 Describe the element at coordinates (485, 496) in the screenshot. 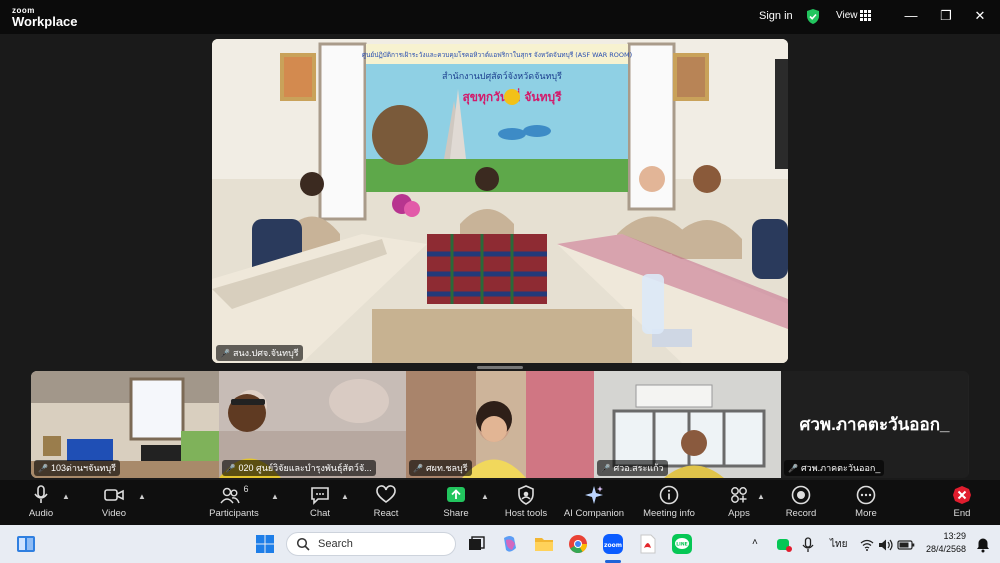

I see `share-options-chevron-icon: ▲` at that location.